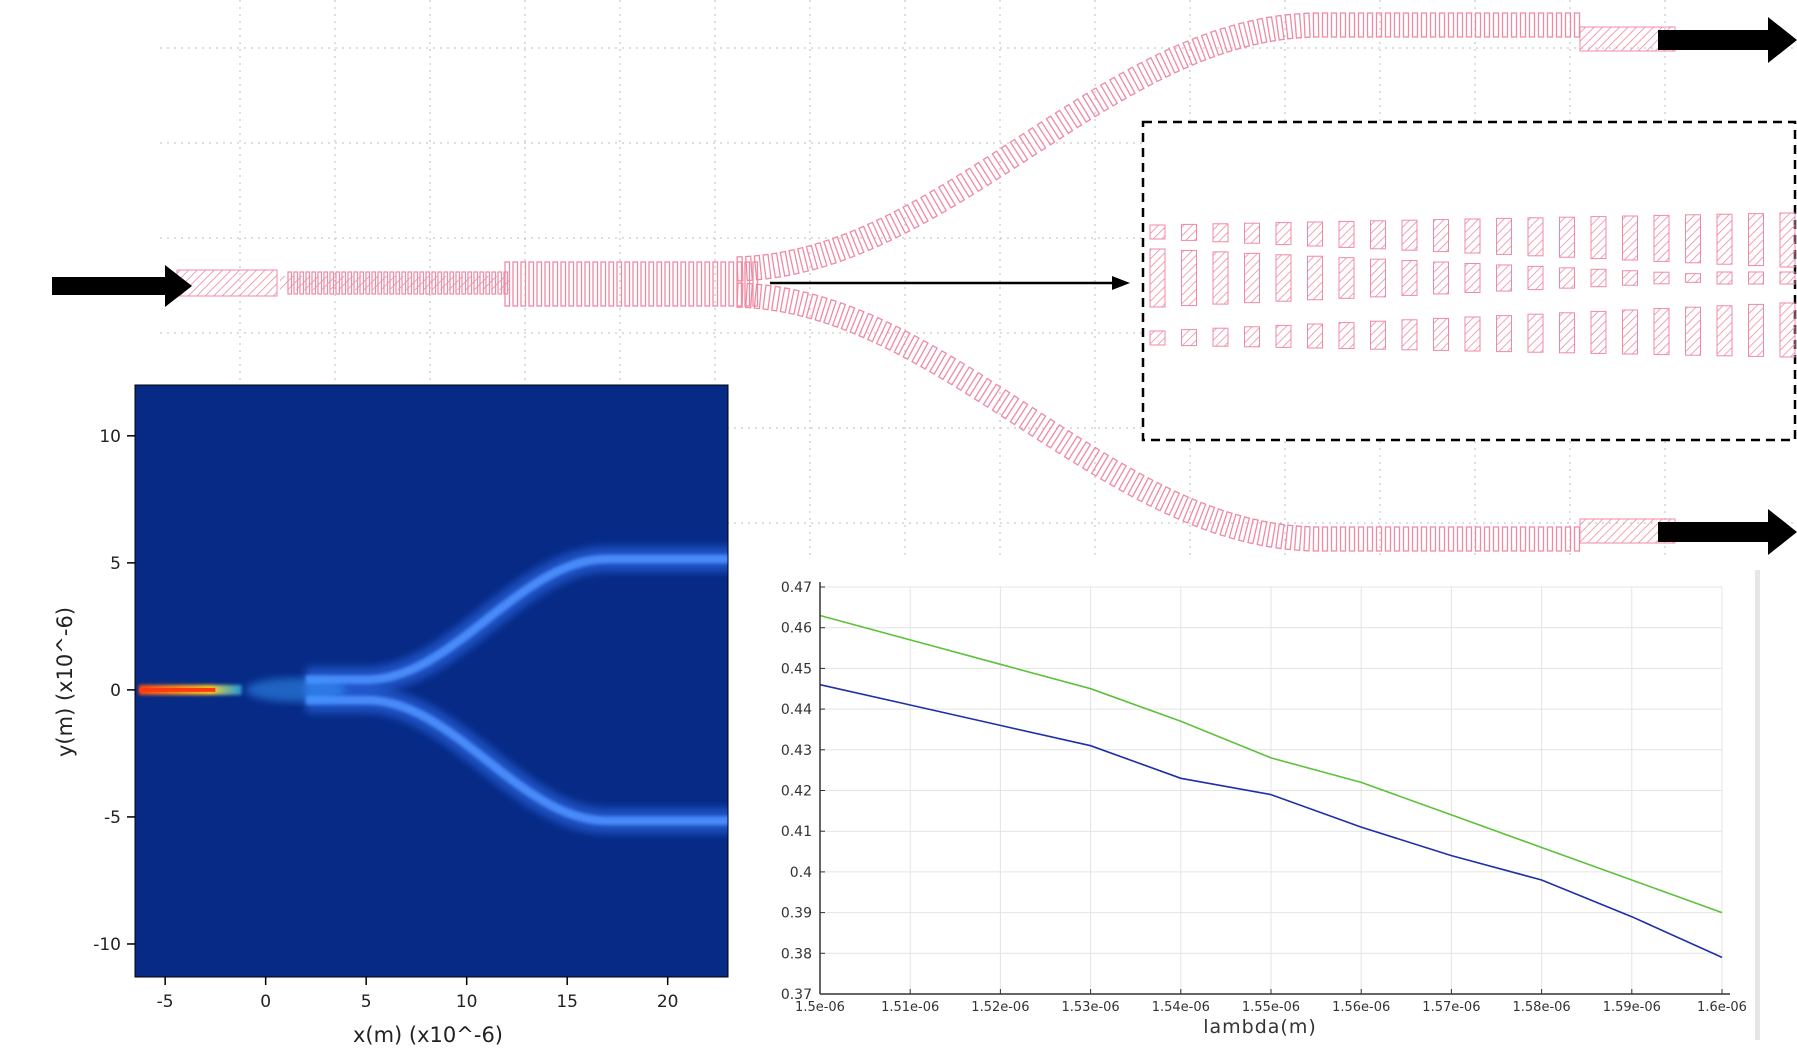 The image size is (1797, 1062). Describe the element at coordinates (1727, 532) in the screenshot. I see `output-arrow-bottom` at that location.